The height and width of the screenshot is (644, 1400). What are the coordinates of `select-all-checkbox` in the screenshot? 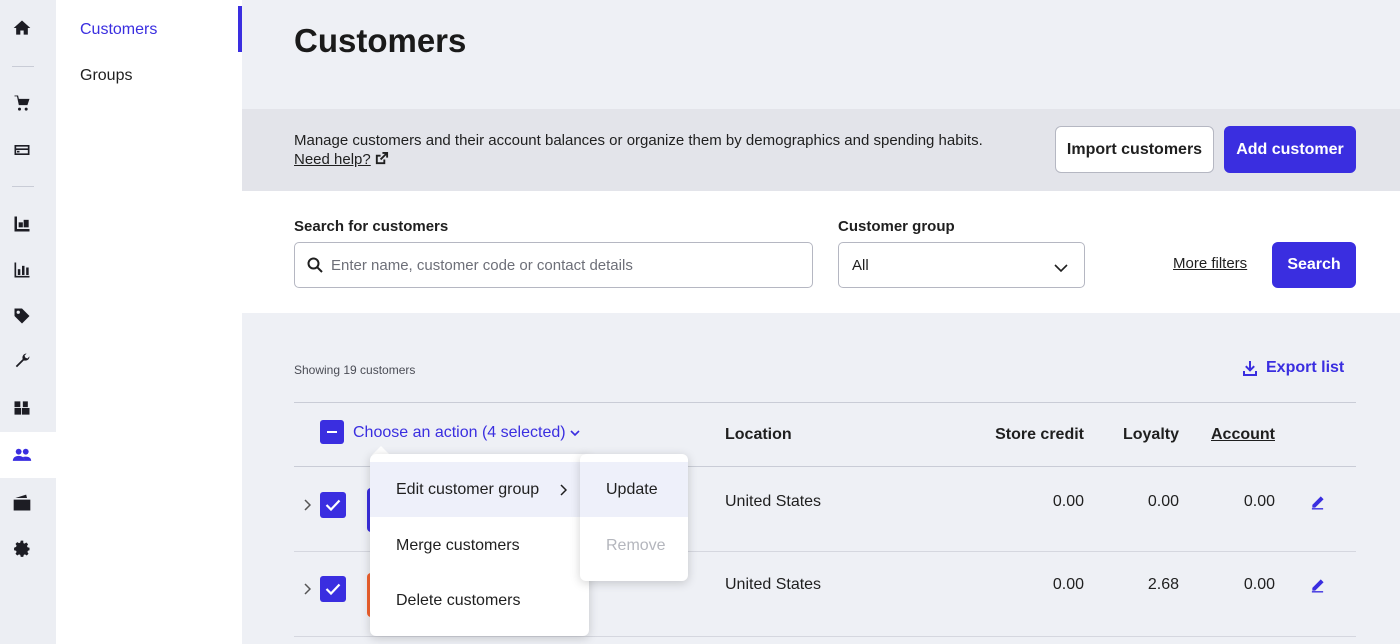 It's located at (332, 432).